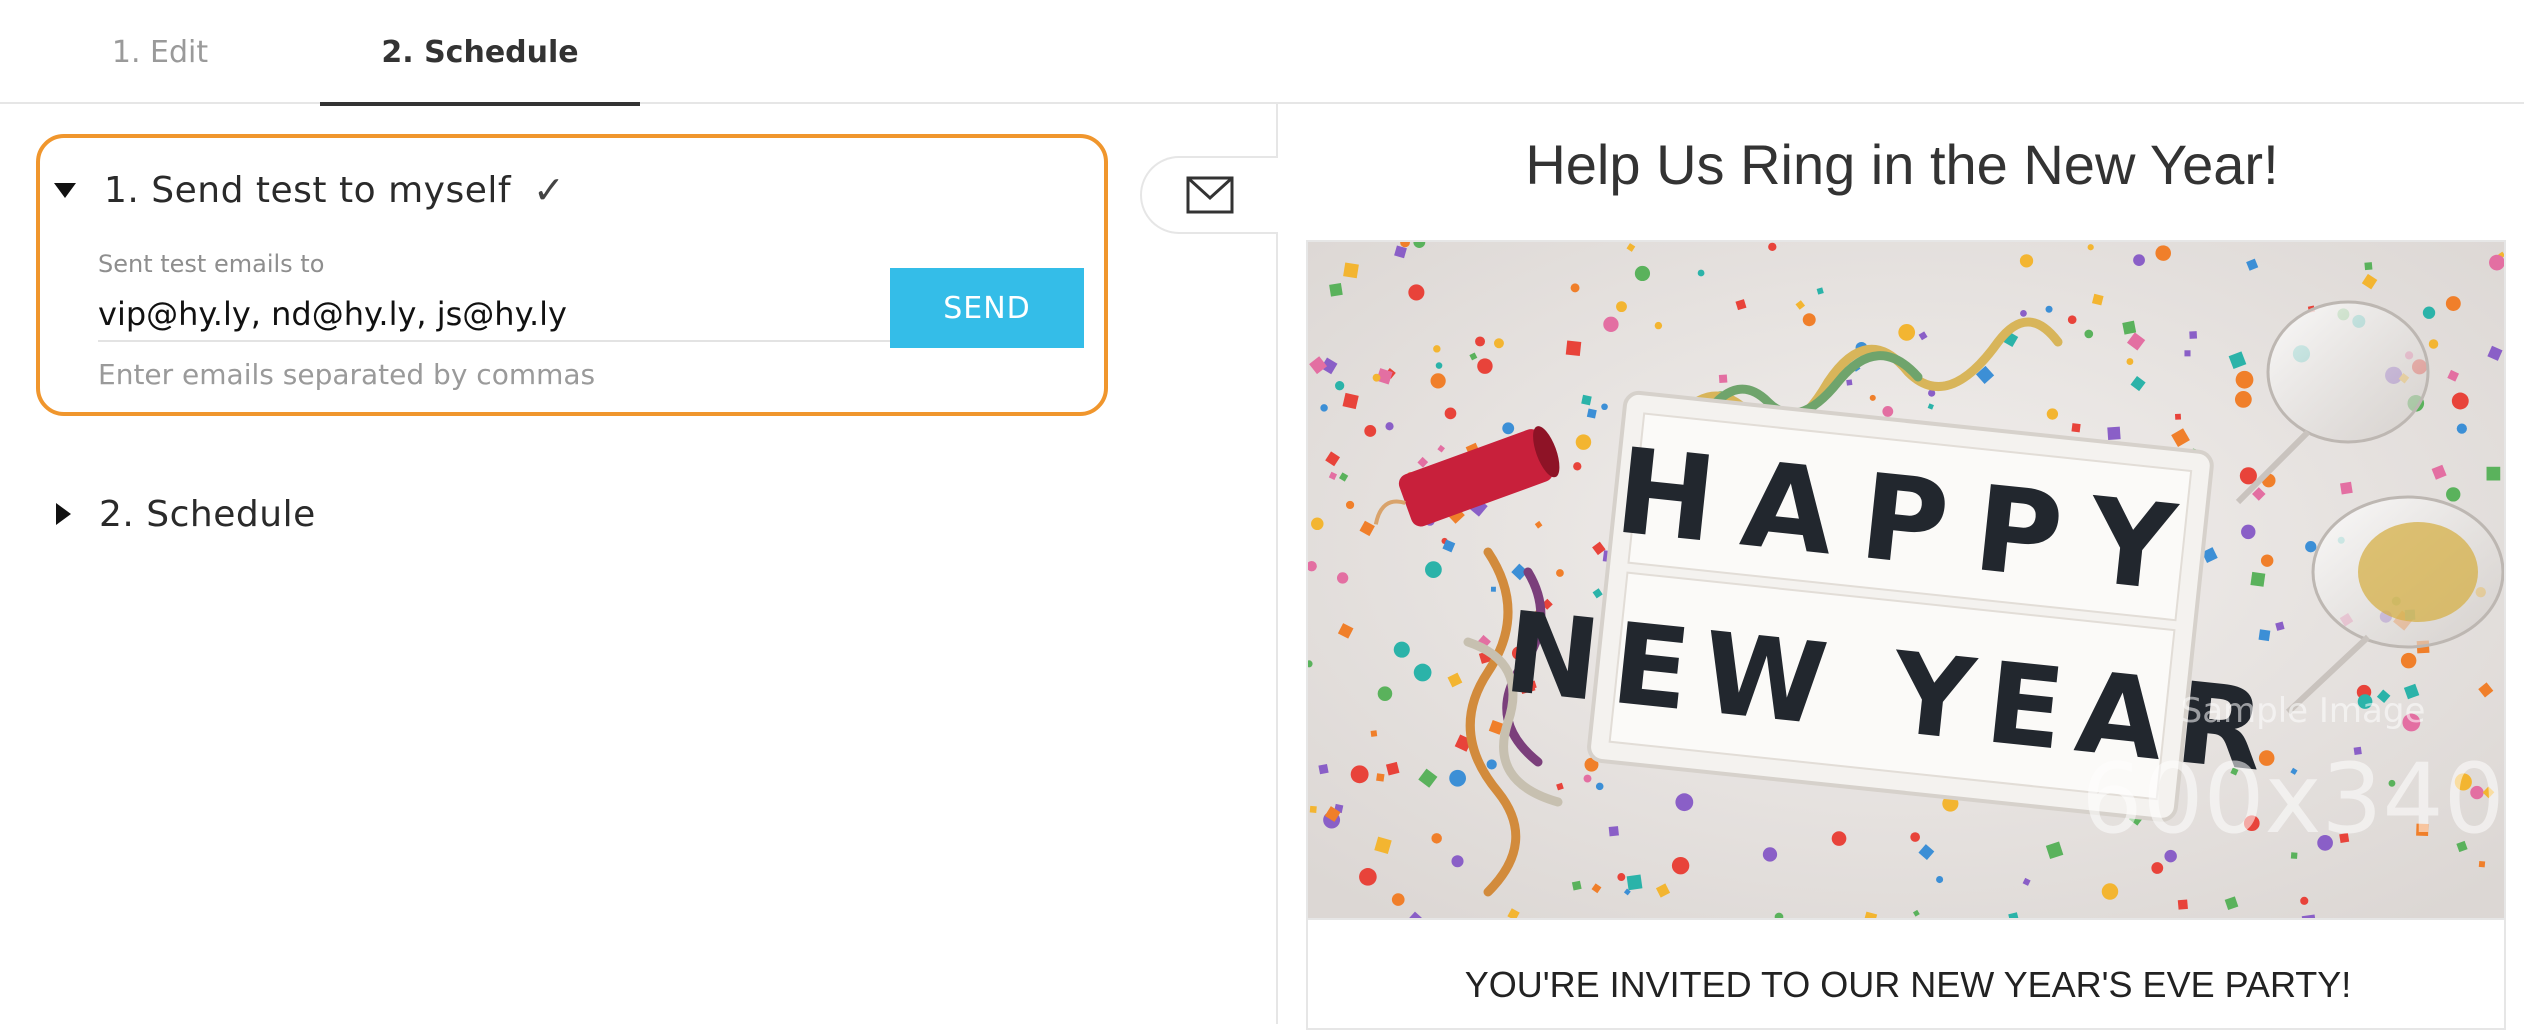 The height and width of the screenshot is (1030, 2524). I want to click on test-emails-hint: Enter emails separated by commas, so click(347, 374).